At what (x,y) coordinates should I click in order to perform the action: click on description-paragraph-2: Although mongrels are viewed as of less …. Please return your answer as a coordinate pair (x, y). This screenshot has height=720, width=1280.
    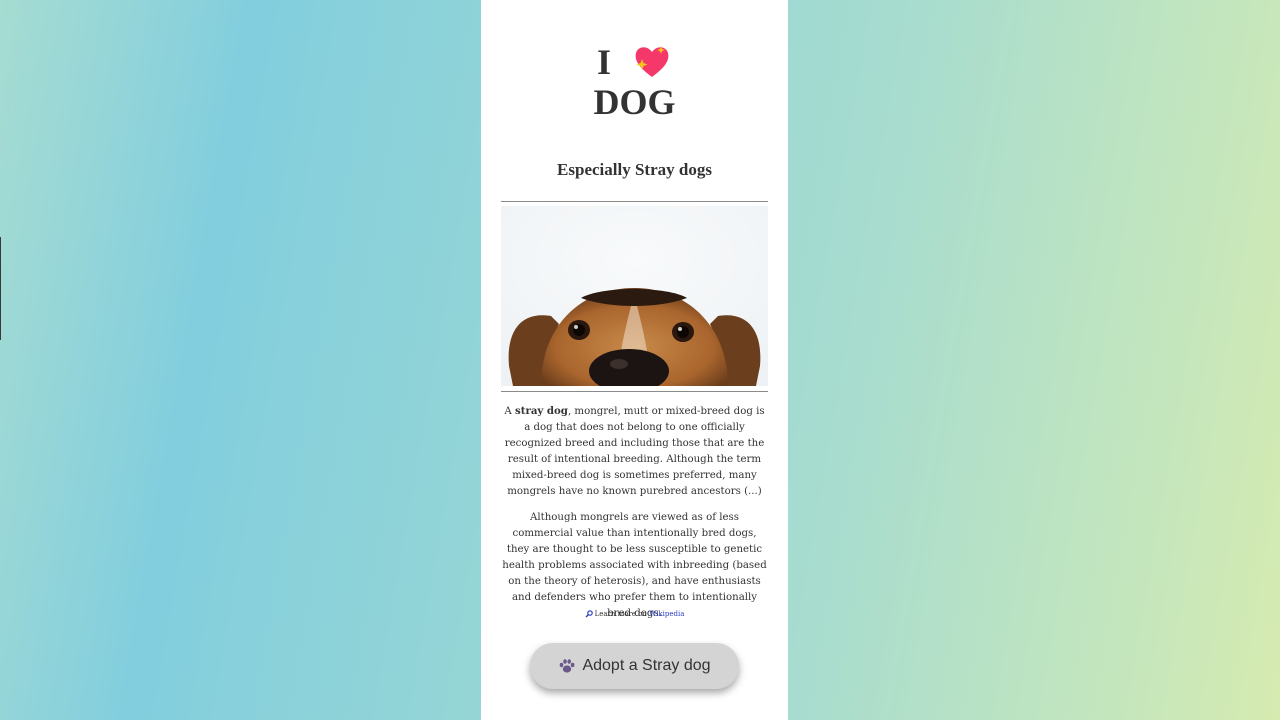
    Looking at the image, I should click on (634, 565).